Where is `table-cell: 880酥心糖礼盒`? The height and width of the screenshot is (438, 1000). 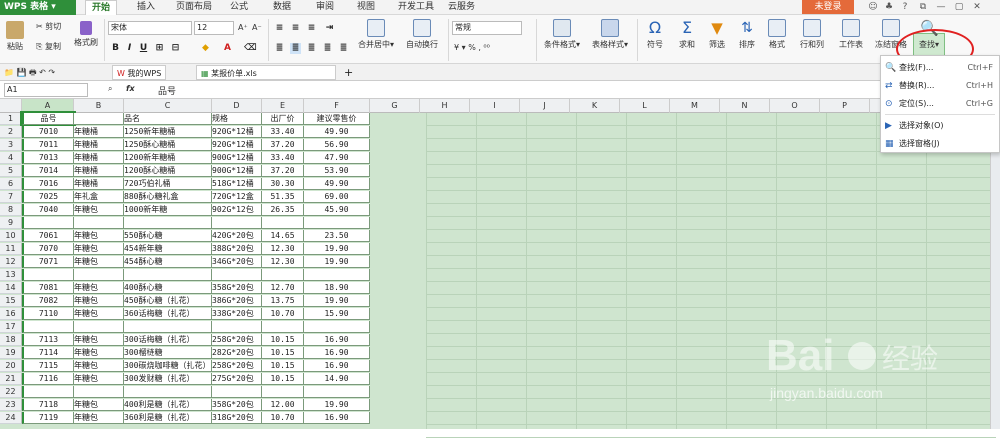 table-cell: 880酥心糖礼盒 is located at coordinates (168, 197).